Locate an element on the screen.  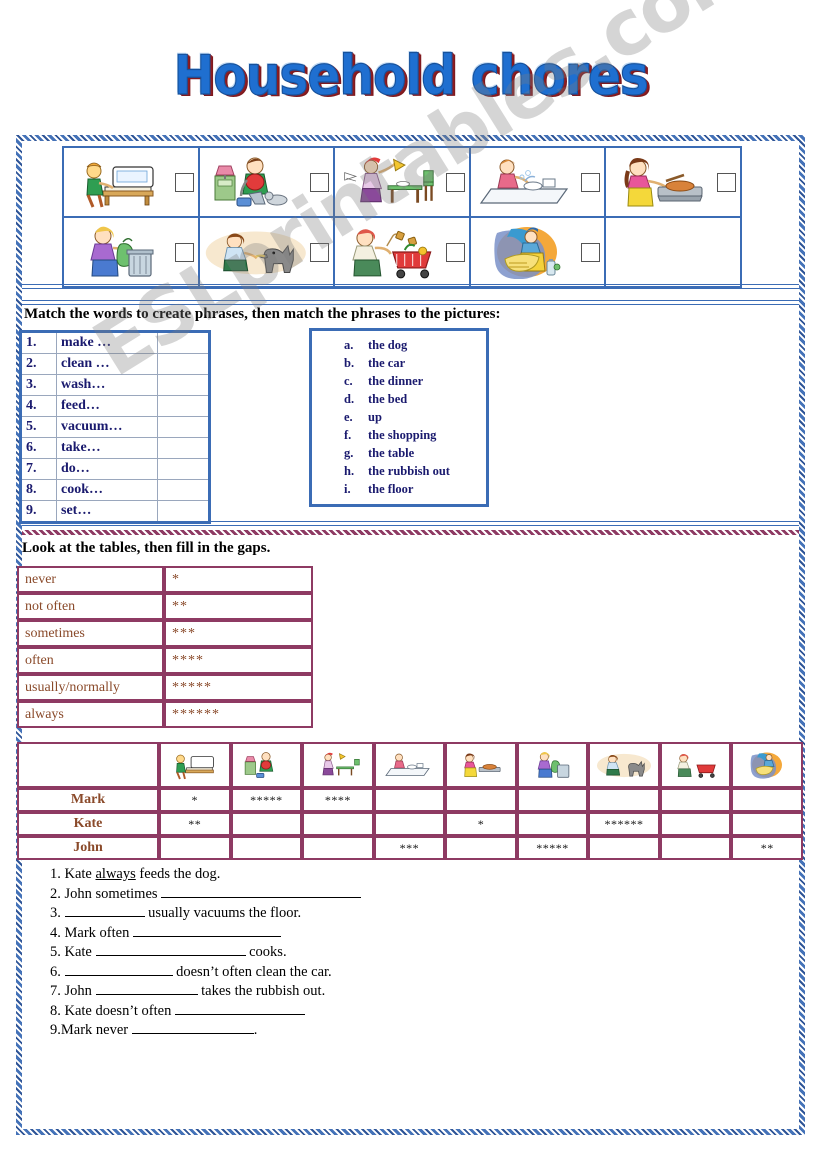
list-item: d. the bed is located at coordinates (399, 399).